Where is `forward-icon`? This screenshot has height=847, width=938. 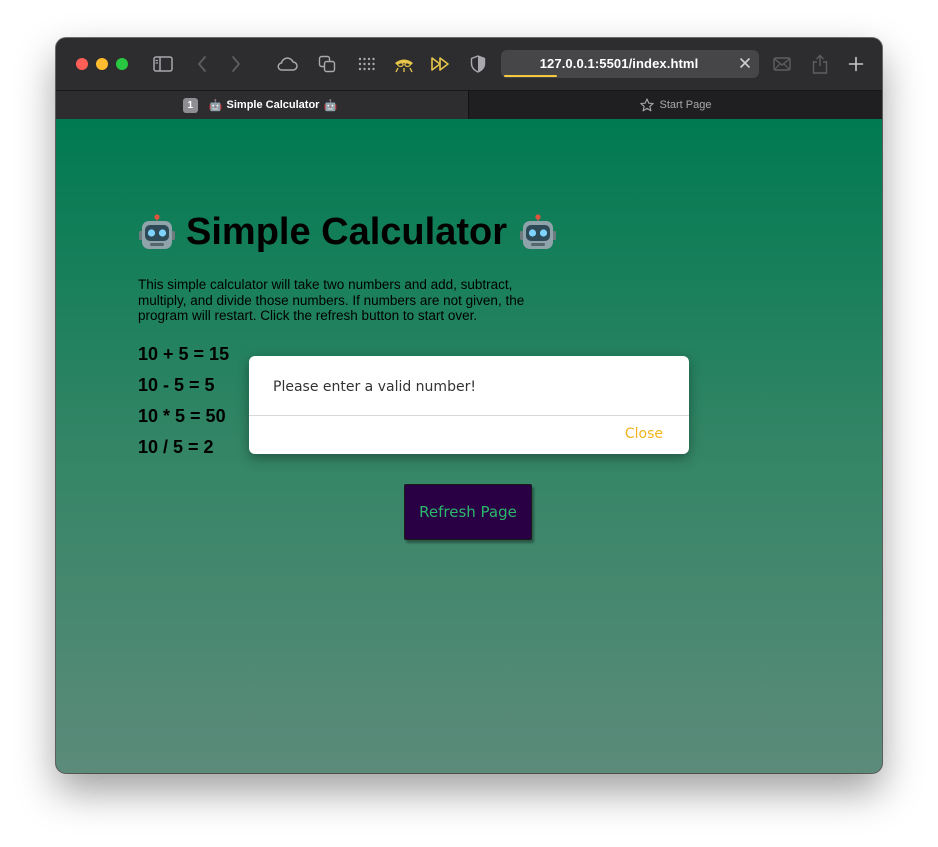
forward-icon is located at coordinates (236, 64).